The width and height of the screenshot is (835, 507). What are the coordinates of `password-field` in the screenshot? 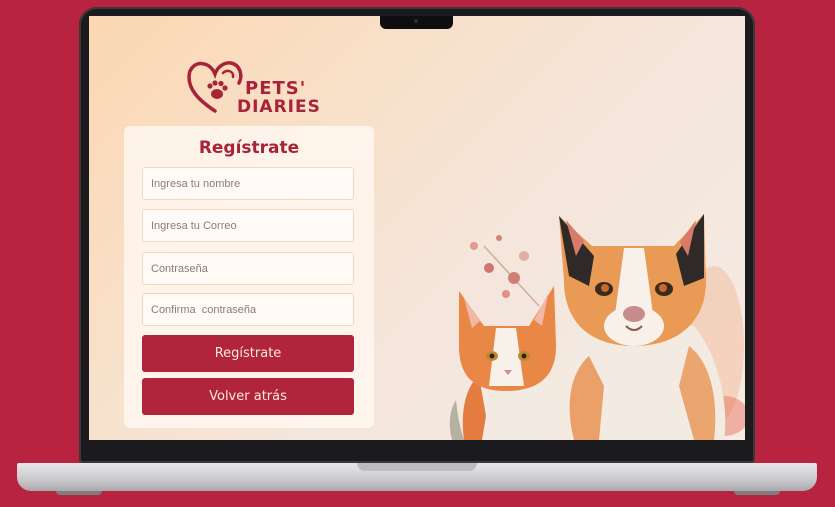 It's located at (248, 268).